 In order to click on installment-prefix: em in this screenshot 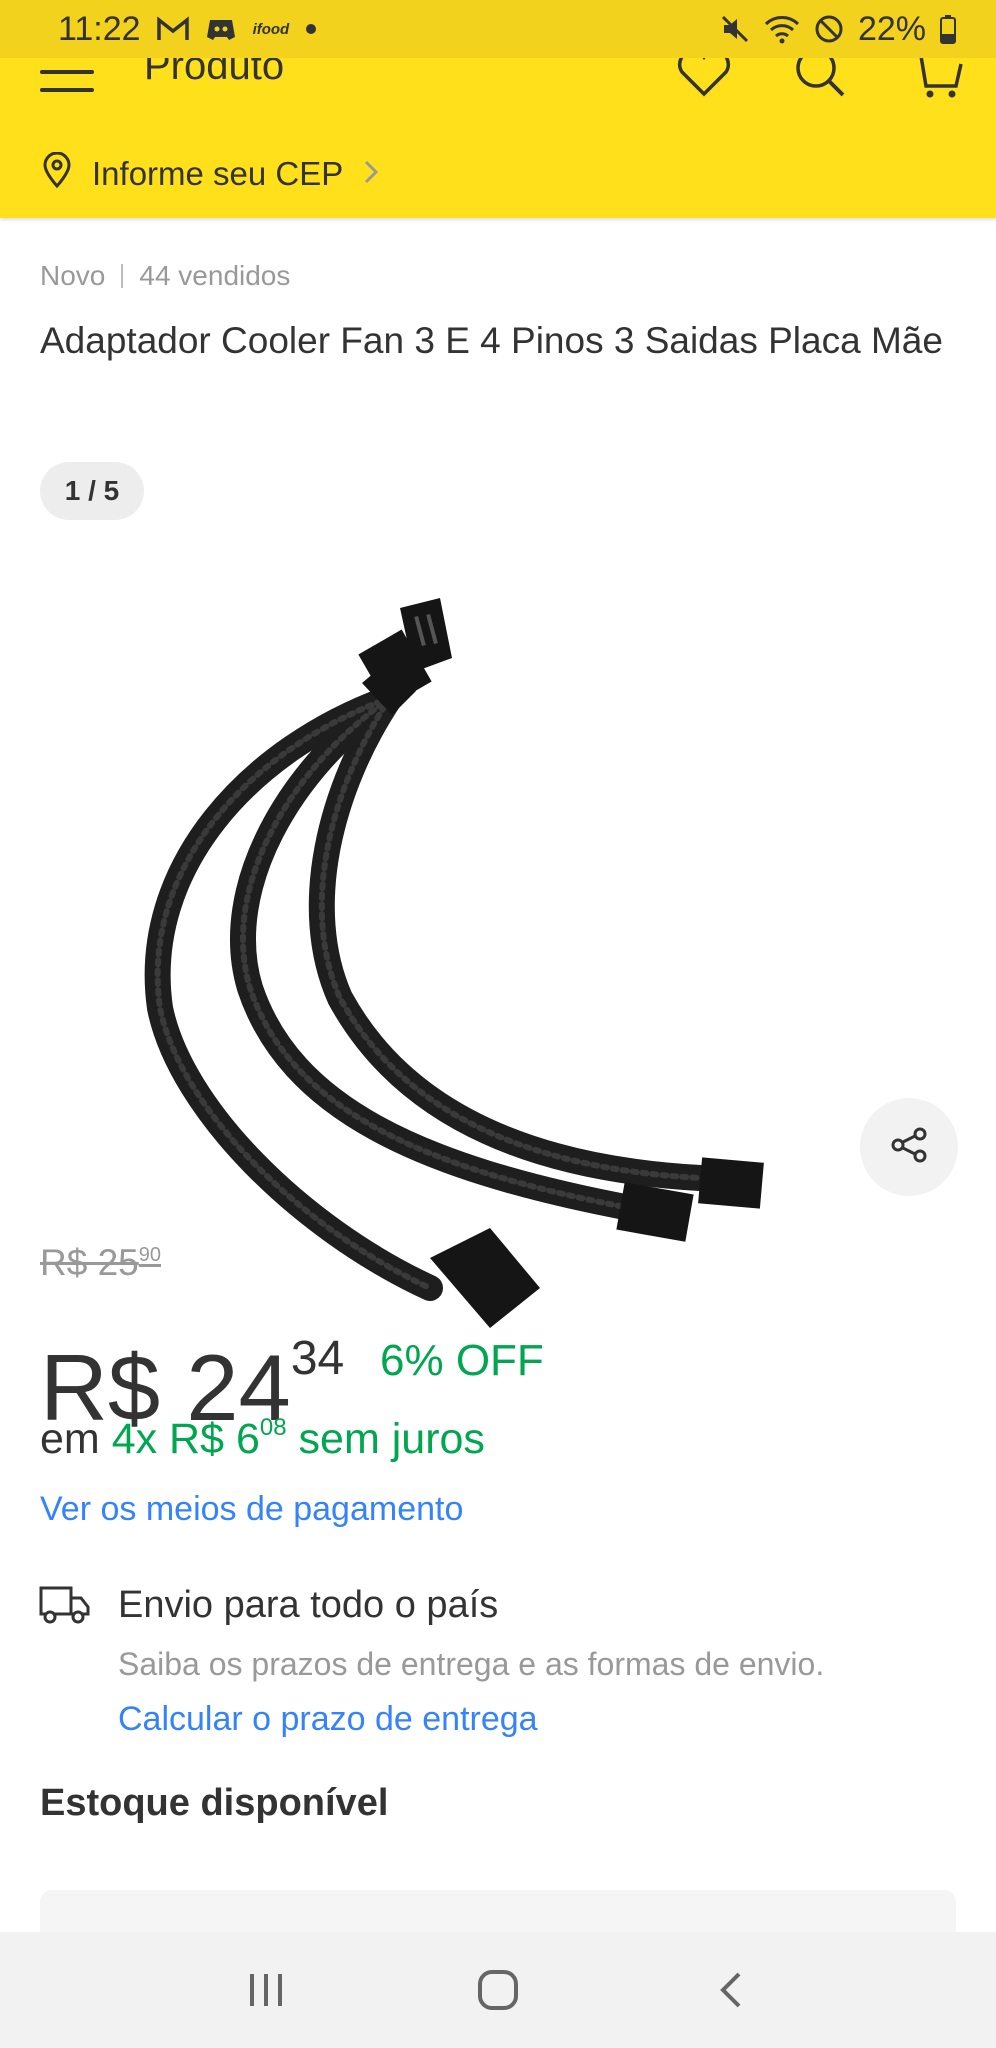, I will do `click(70, 1439)`.